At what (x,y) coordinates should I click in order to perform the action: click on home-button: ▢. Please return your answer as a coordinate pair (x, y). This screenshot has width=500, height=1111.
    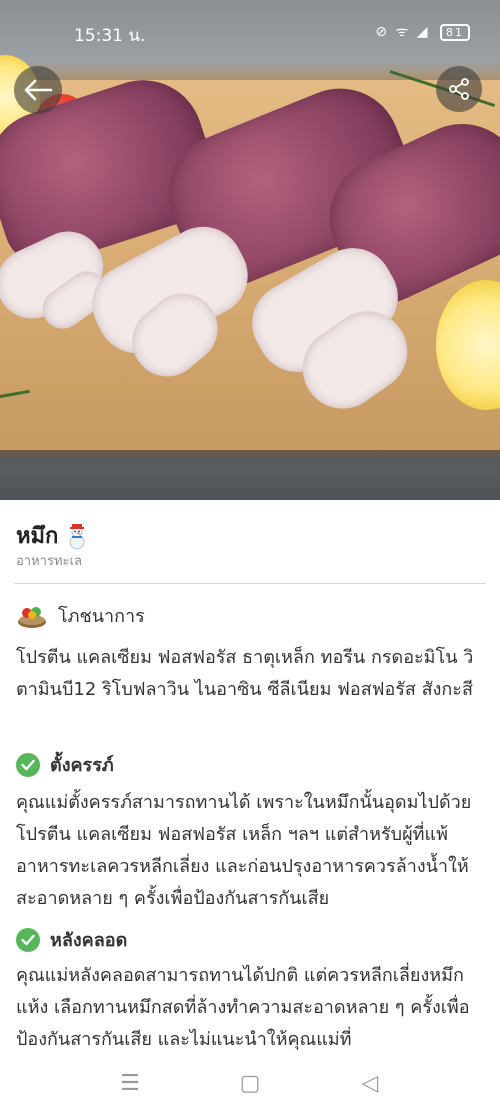
    Looking at the image, I should click on (250, 1083).